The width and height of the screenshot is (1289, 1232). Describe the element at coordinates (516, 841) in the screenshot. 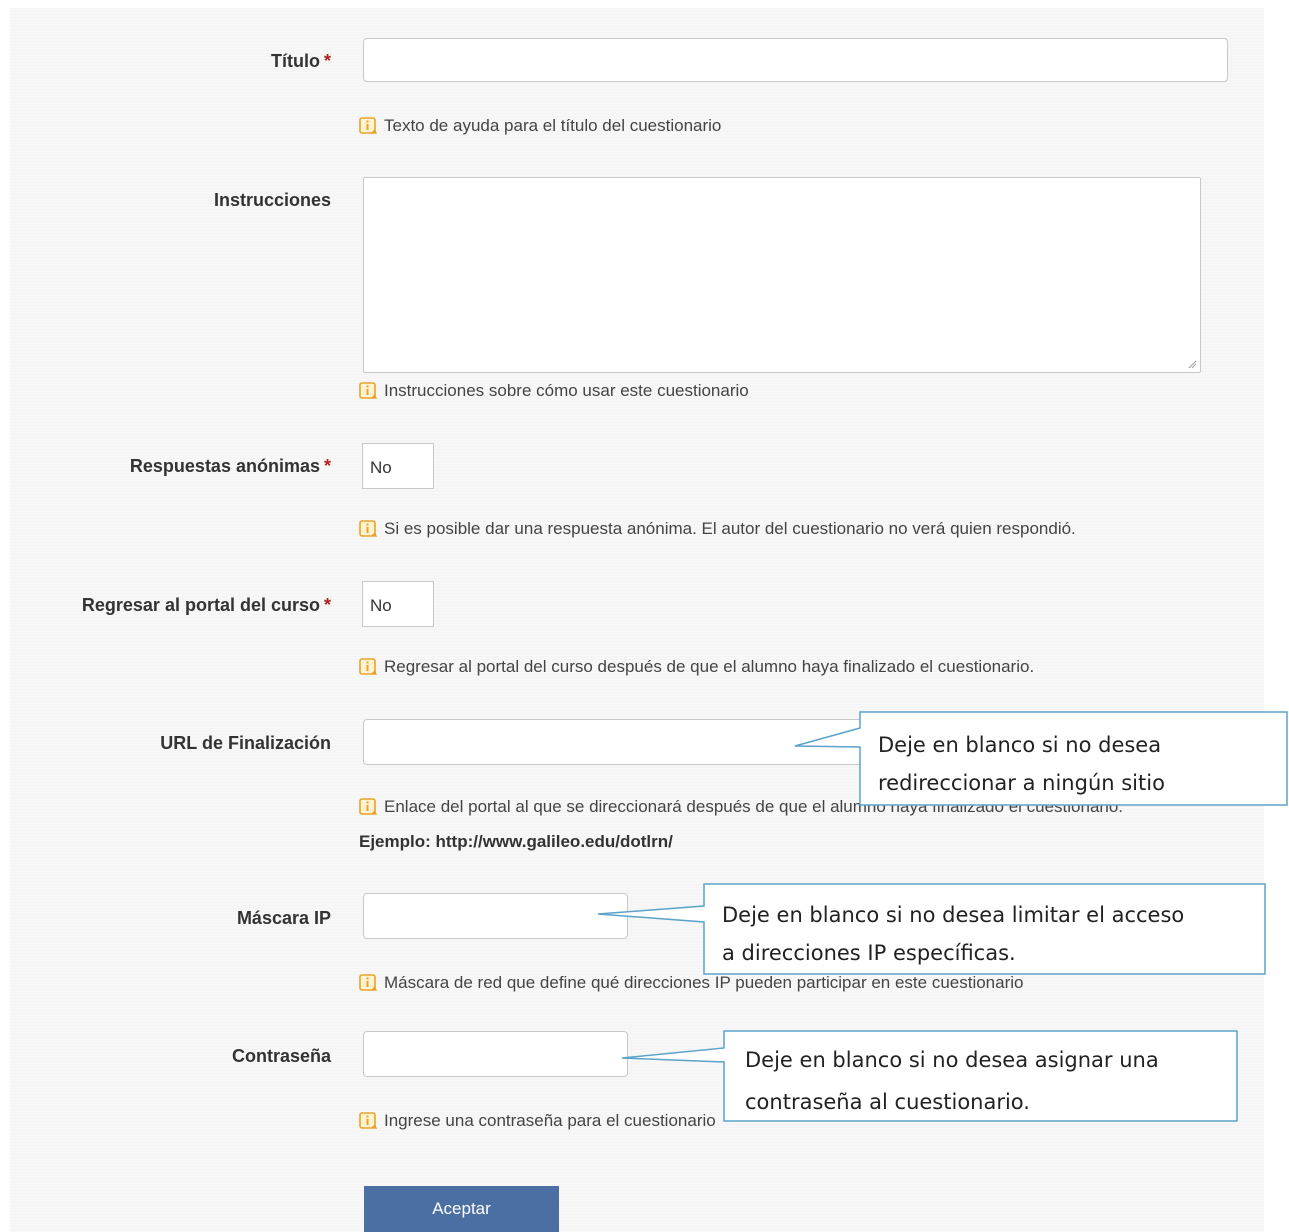

I see `url-finalizacion-example: Ejemplo: http://www.galileo.edu/dotlrn/` at that location.